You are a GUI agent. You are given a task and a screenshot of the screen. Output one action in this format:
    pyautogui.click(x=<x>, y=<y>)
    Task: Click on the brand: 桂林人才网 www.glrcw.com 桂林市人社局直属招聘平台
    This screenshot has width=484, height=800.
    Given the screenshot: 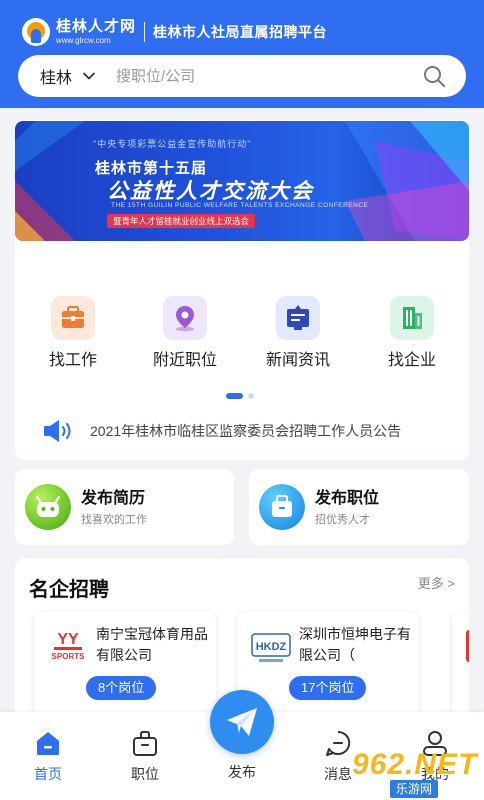 What is the action you would take?
    pyautogui.click(x=174, y=32)
    